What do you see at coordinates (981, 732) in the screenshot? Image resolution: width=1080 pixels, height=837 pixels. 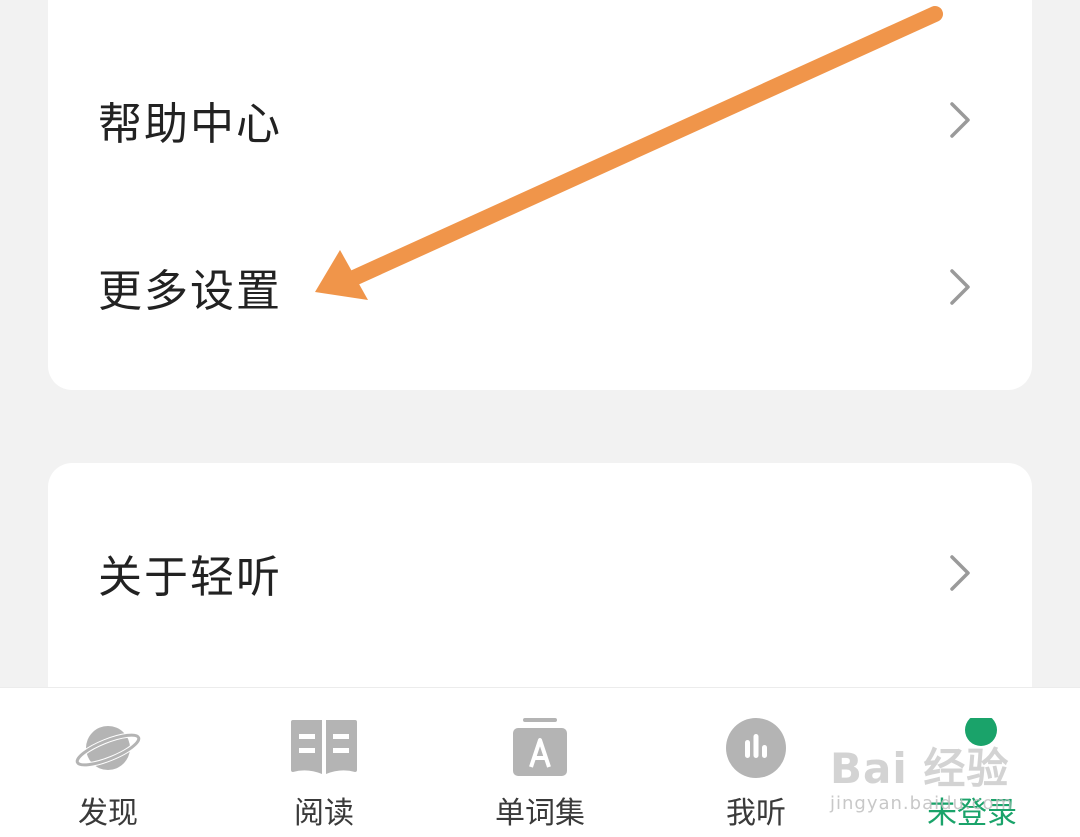 I see `green-dot-icon` at bounding box center [981, 732].